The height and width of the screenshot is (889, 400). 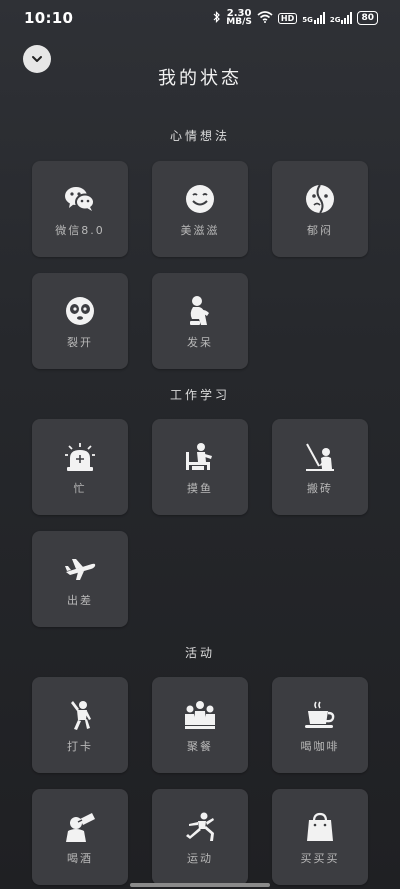 What do you see at coordinates (200, 342) in the screenshot?
I see `tile-label: 发呆` at bounding box center [200, 342].